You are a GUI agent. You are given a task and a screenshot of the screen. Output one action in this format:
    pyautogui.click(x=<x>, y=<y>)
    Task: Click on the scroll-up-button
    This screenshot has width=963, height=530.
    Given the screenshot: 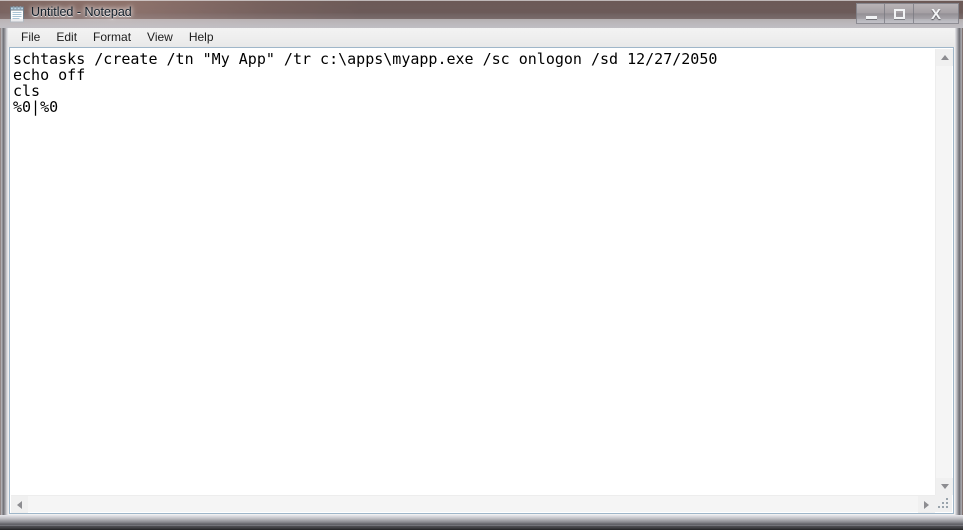 What is the action you would take?
    pyautogui.click(x=944, y=57)
    